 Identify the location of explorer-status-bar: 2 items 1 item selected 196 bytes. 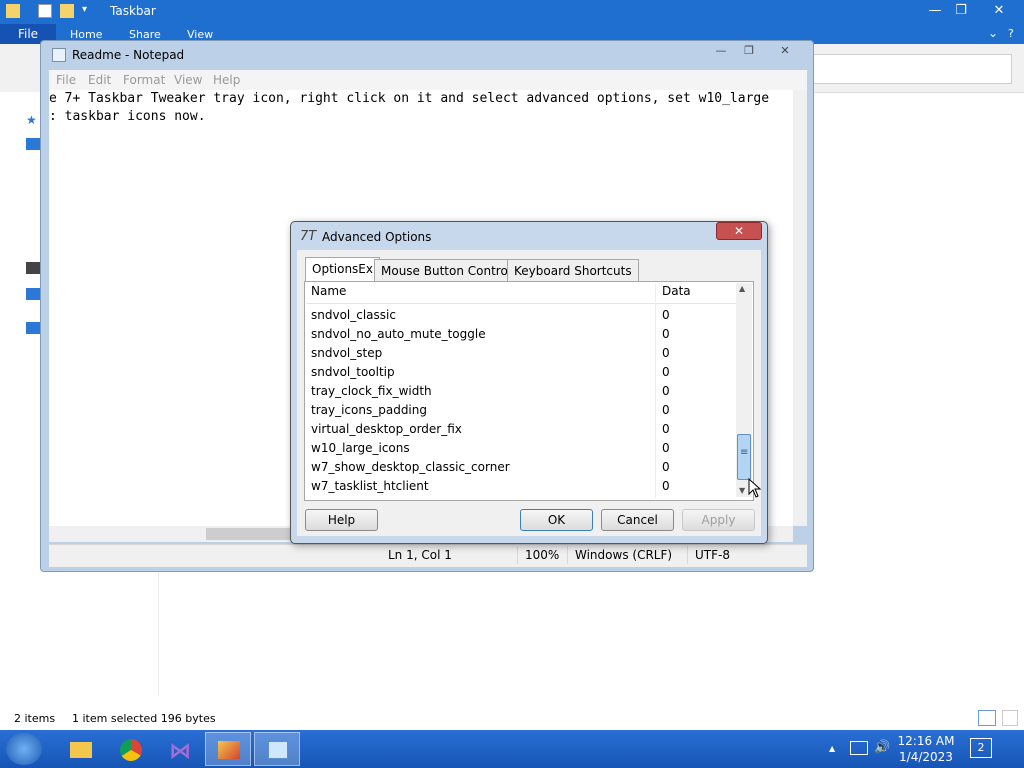
(512, 719).